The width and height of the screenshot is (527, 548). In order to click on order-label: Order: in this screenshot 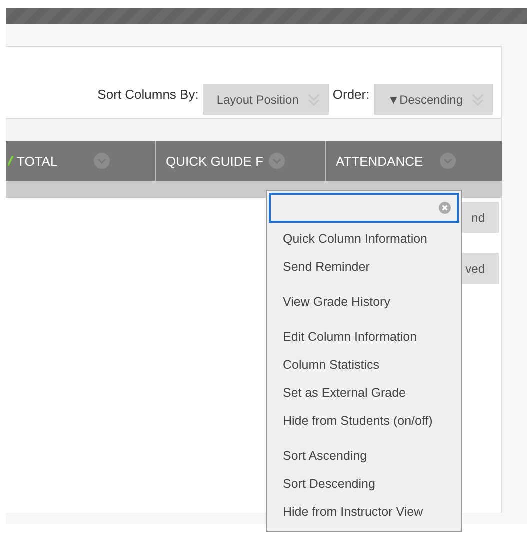, I will do `click(351, 94)`.